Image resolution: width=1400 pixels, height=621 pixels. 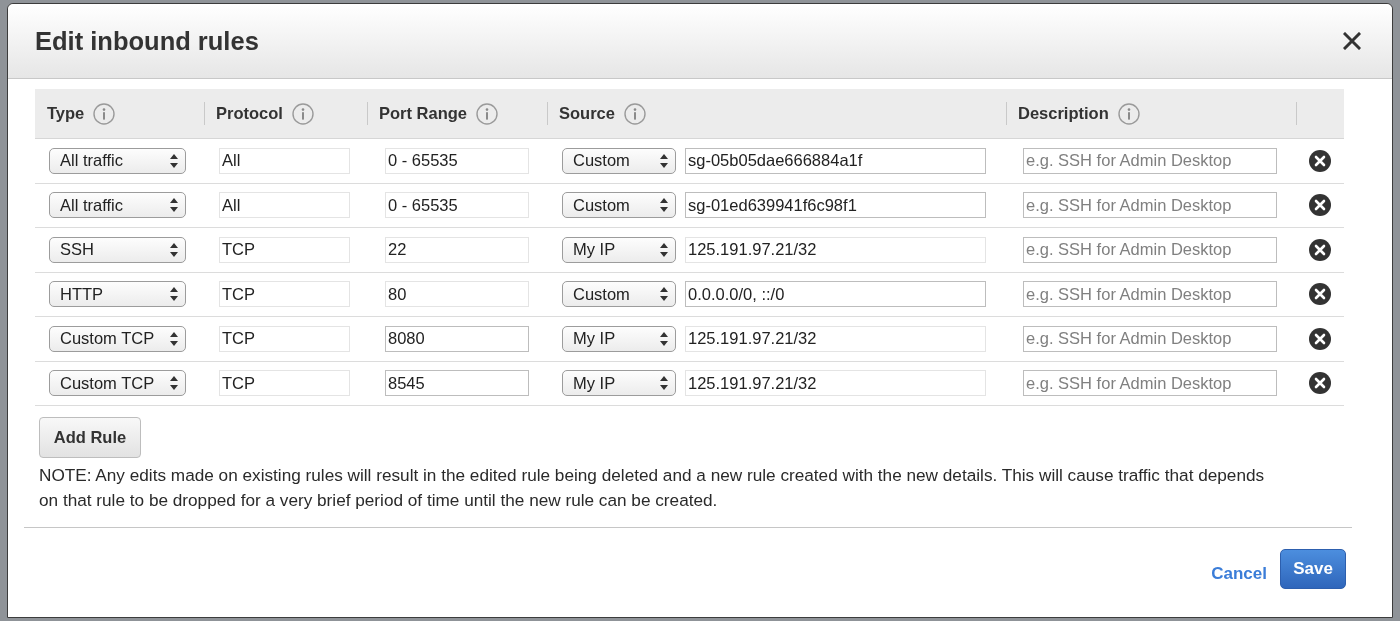 I want to click on close-icon, so click(x=1352, y=41).